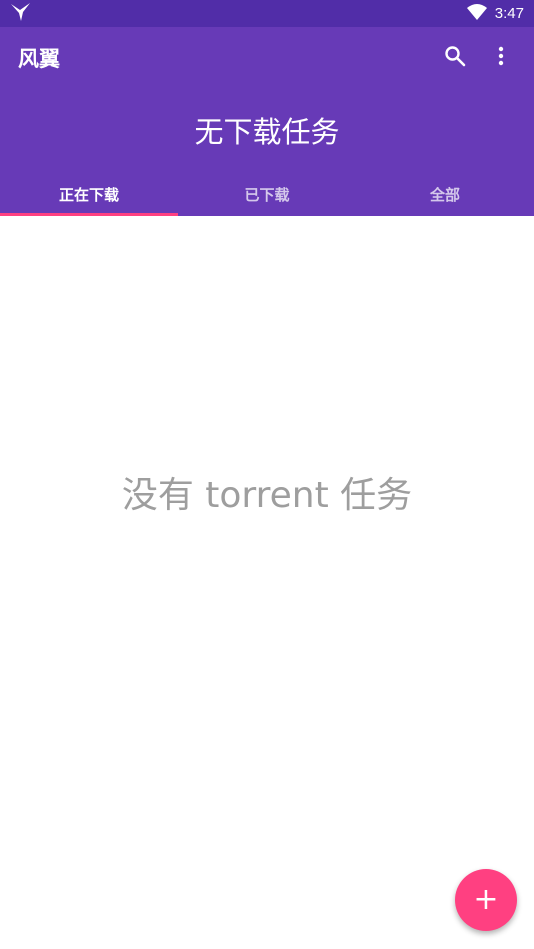 Image resolution: width=534 pixels, height=949 pixels. What do you see at coordinates (39, 59) in the screenshot?
I see `app-title: 风翼` at bounding box center [39, 59].